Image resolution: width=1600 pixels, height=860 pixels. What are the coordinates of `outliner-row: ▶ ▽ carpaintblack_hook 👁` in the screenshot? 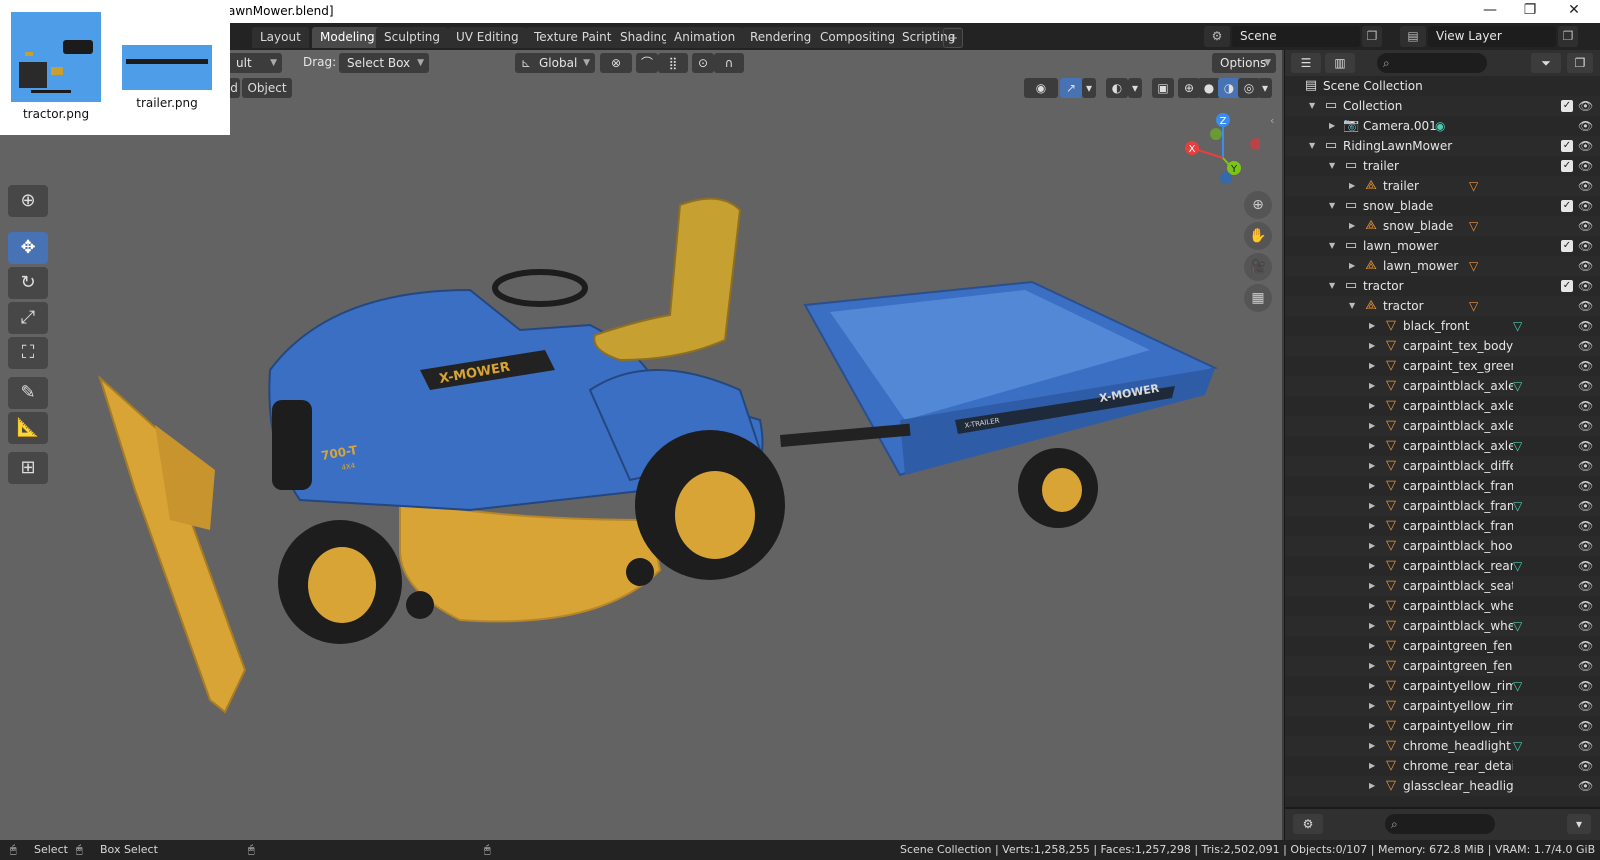 It's located at (1442, 546).